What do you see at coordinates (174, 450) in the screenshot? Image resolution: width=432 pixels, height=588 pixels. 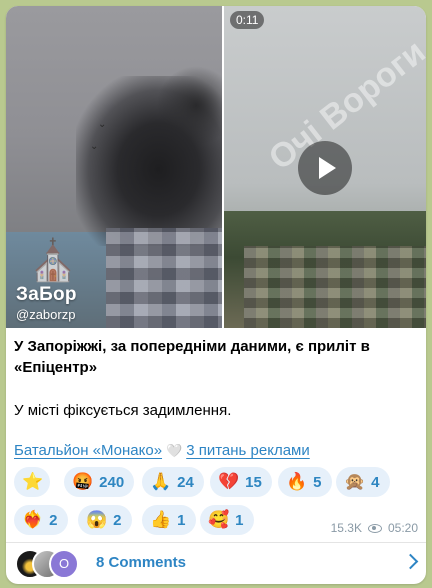 I see `white-heart-icon: 🤍` at bounding box center [174, 450].